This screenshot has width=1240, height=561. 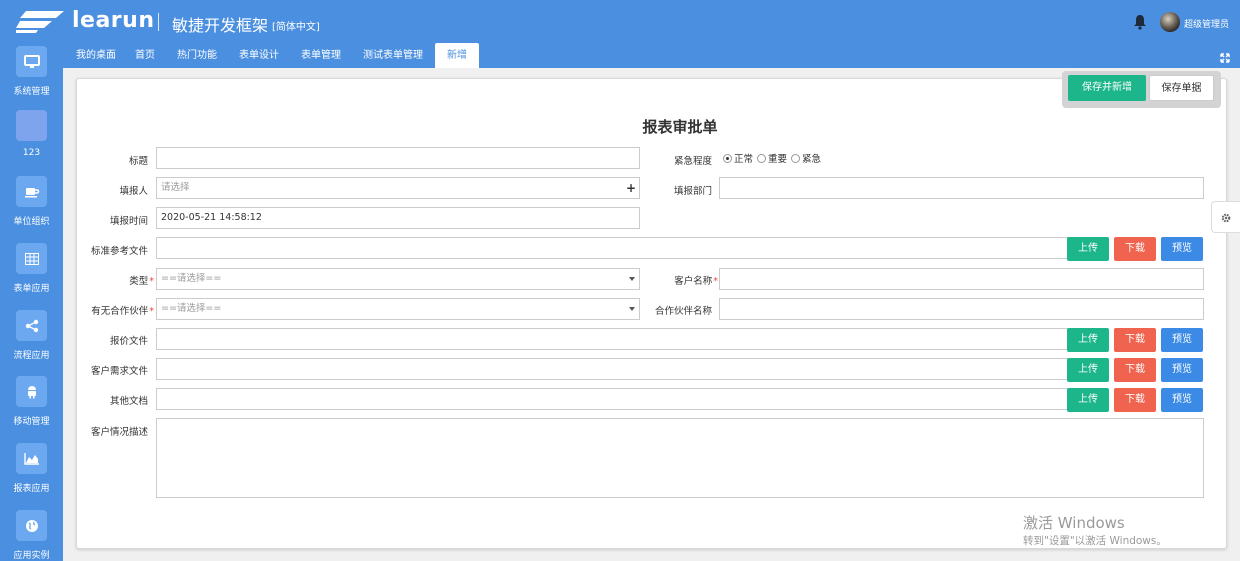 I want to click on quote-file-download-button: 下载, so click(x=1135, y=340).